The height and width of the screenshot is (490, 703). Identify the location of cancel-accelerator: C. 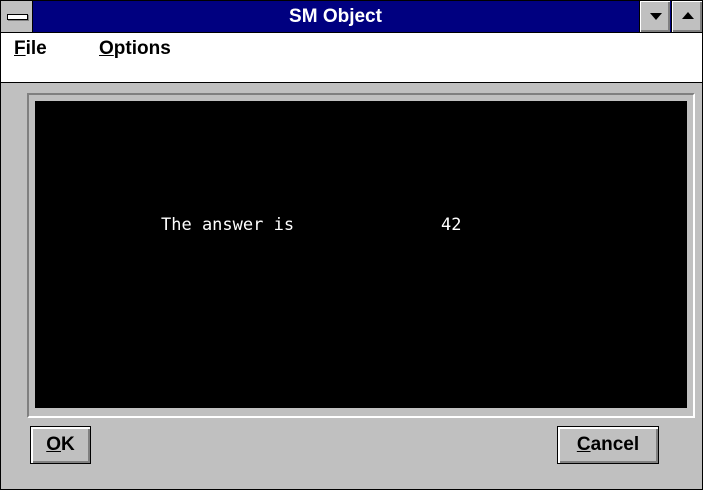
(583, 444).